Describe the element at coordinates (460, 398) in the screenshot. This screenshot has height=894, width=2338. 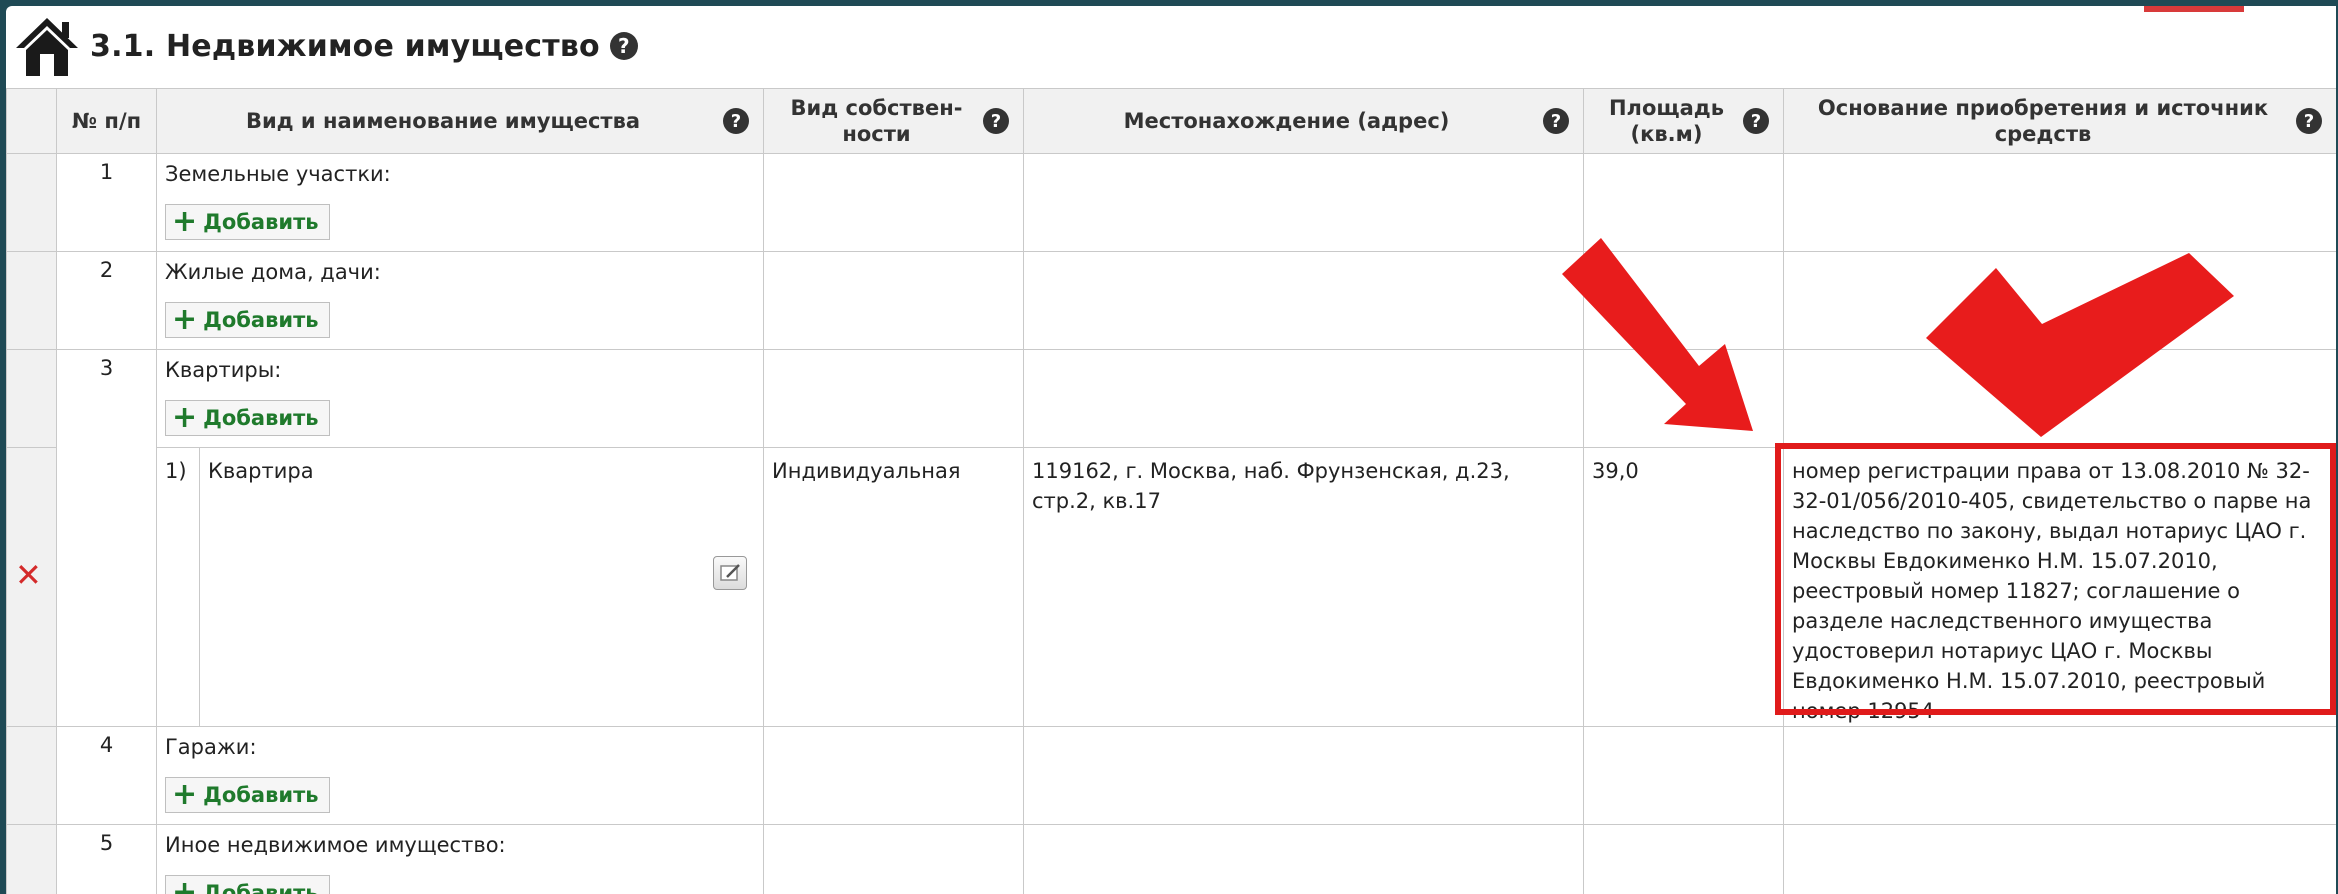
I see `category-cell: Квартиры: + Добавить` at that location.